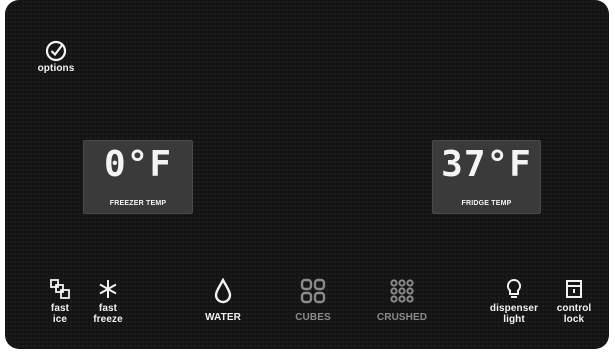 Image resolution: width=615 pixels, height=353 pixels. What do you see at coordinates (574, 301) in the screenshot?
I see `control-lock-button: control lock` at bounding box center [574, 301].